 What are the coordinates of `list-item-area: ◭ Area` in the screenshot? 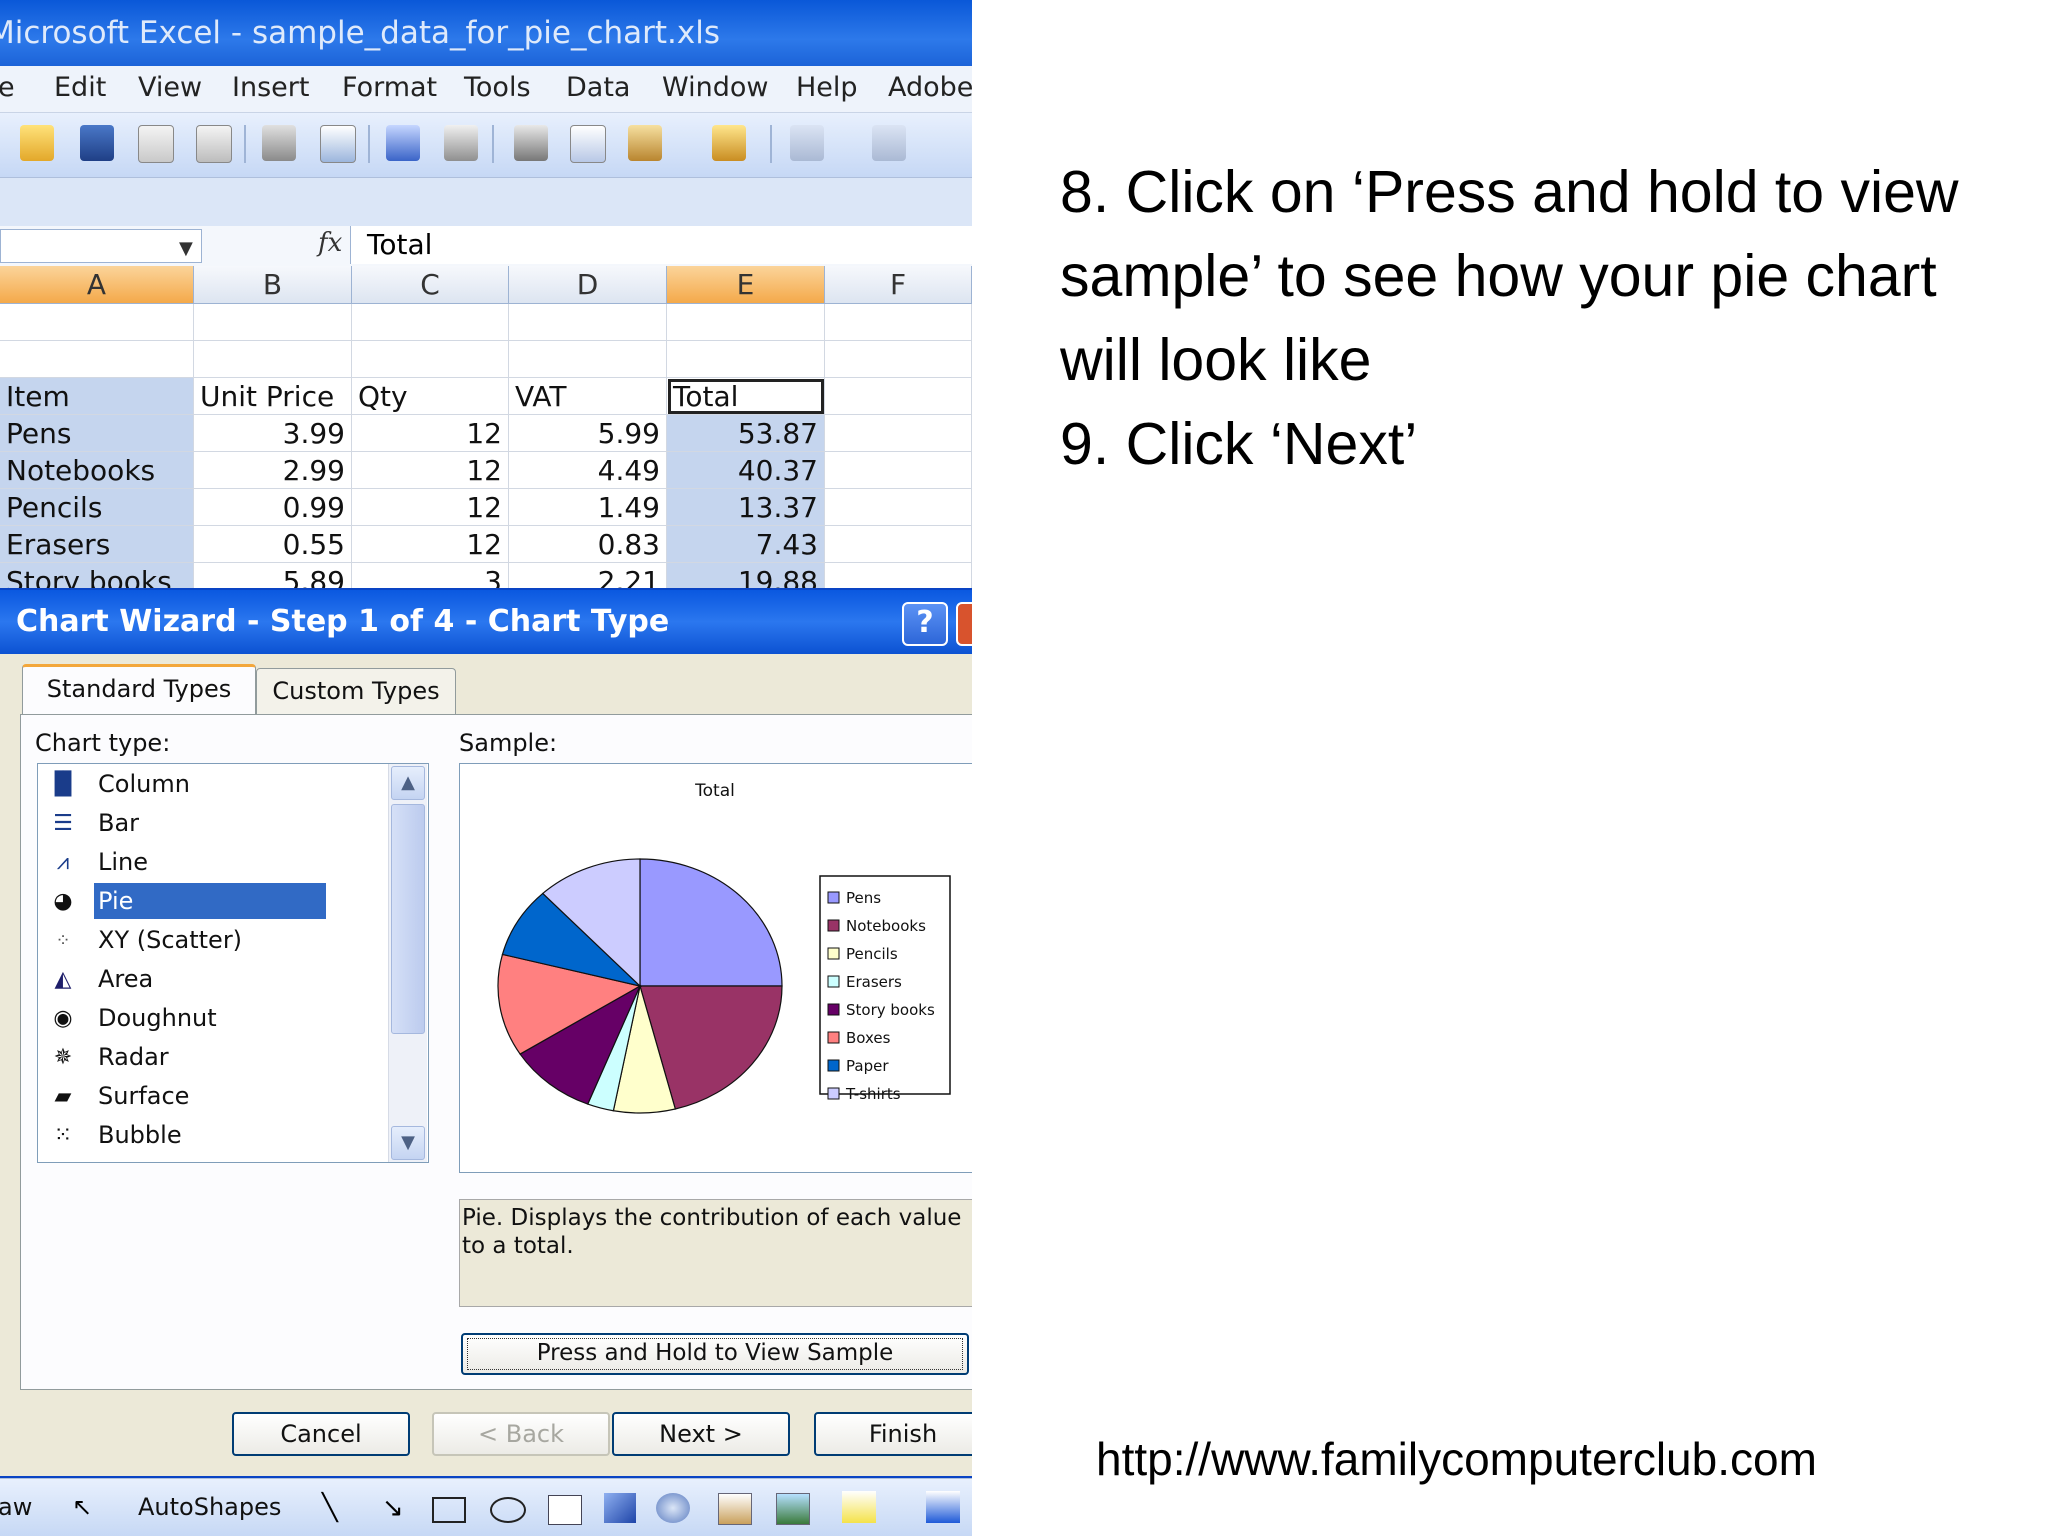 It's located at (215, 979).